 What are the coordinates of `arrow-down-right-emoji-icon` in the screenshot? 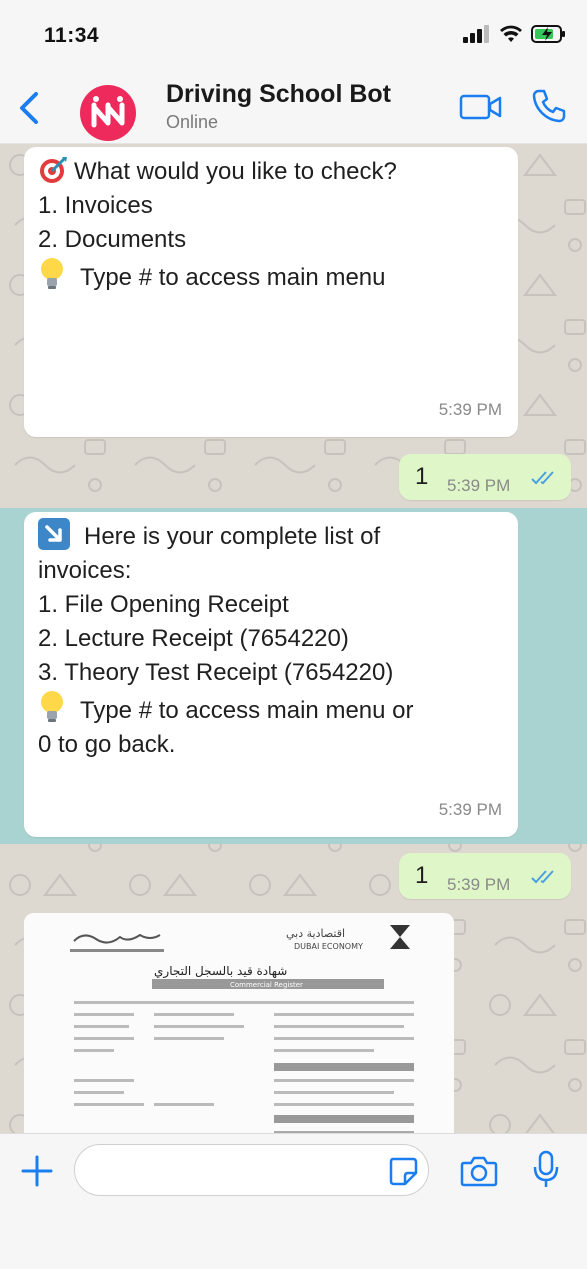 It's located at (54, 534).